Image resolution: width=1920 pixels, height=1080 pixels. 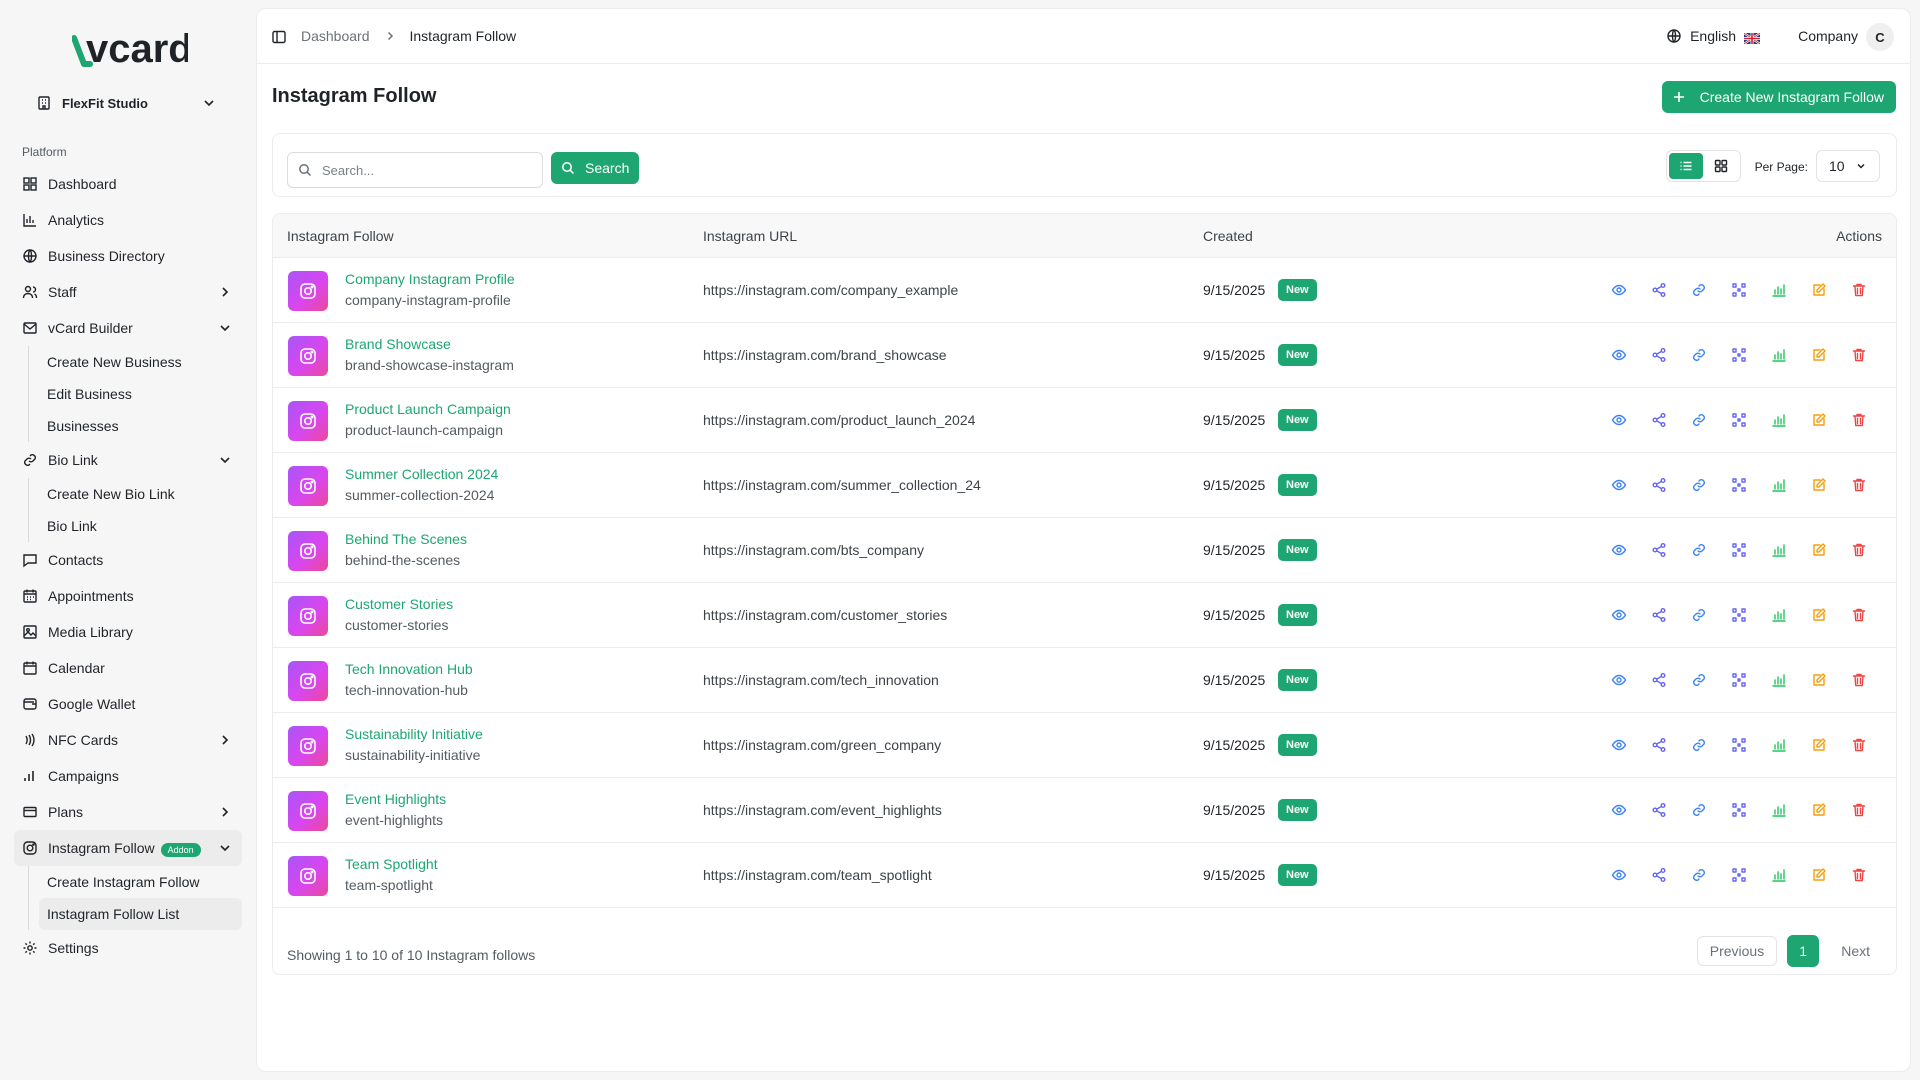 What do you see at coordinates (140, 426) in the screenshot?
I see `sidebar-subitem-businesses: Businesses` at bounding box center [140, 426].